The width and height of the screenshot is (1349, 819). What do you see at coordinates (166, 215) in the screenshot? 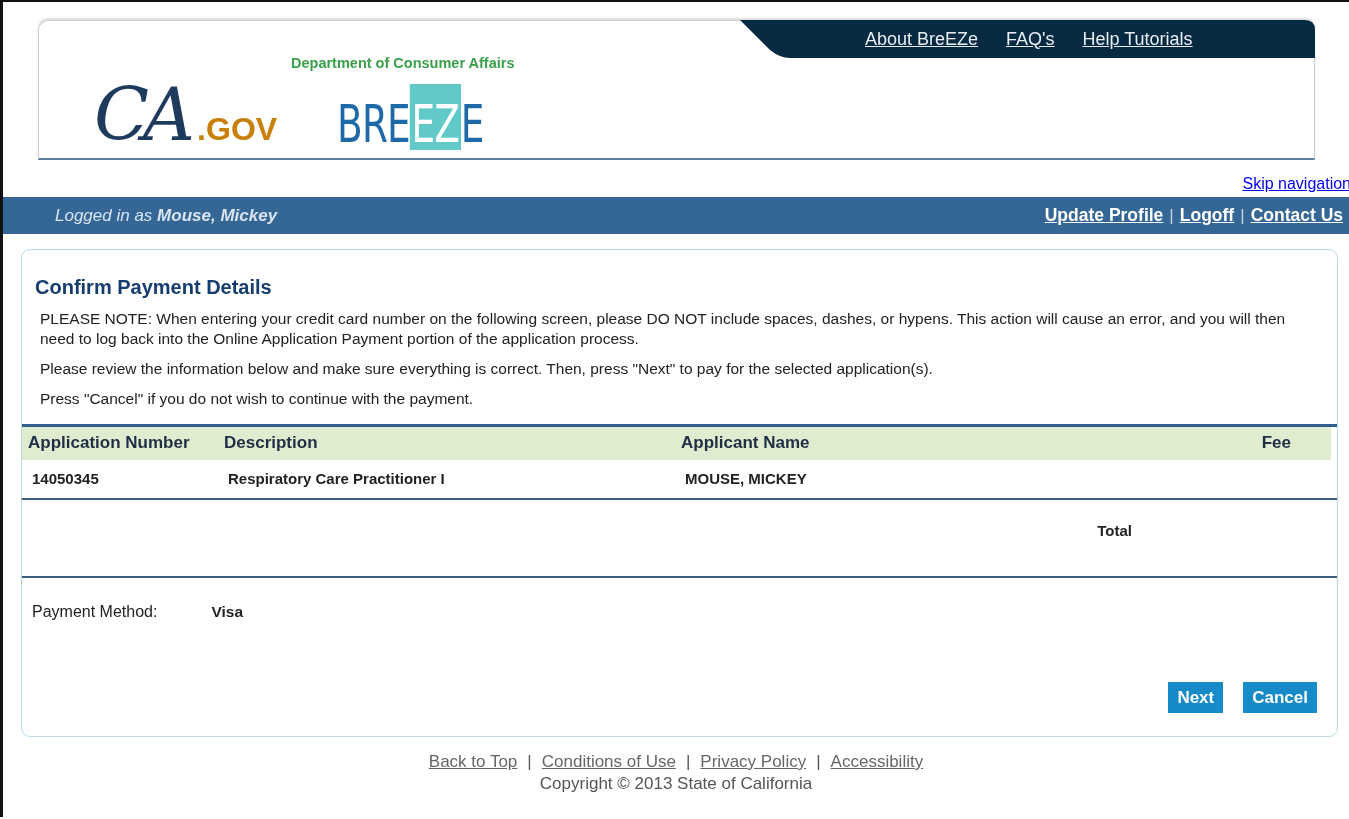
I see `logged-in-text: Logged in as Mouse, Mickey` at bounding box center [166, 215].